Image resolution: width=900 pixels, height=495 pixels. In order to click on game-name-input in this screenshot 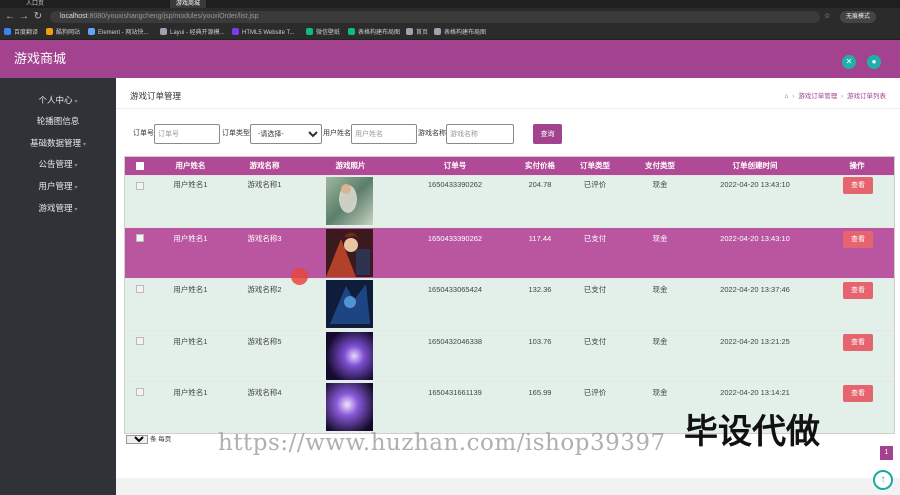, I will do `click(480, 134)`.